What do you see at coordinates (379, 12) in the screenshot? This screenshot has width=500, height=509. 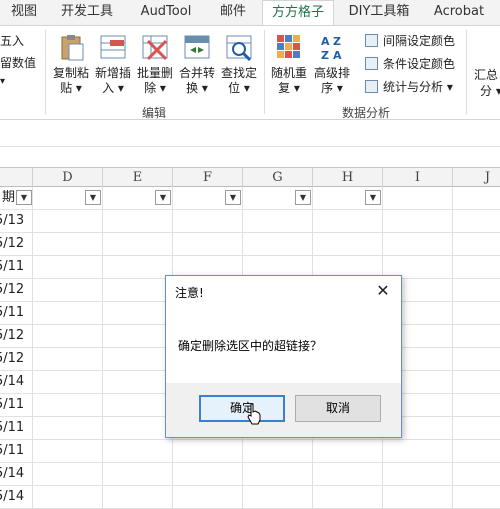 I see `tab-diy-toolbox: DIY工具箱` at bounding box center [379, 12].